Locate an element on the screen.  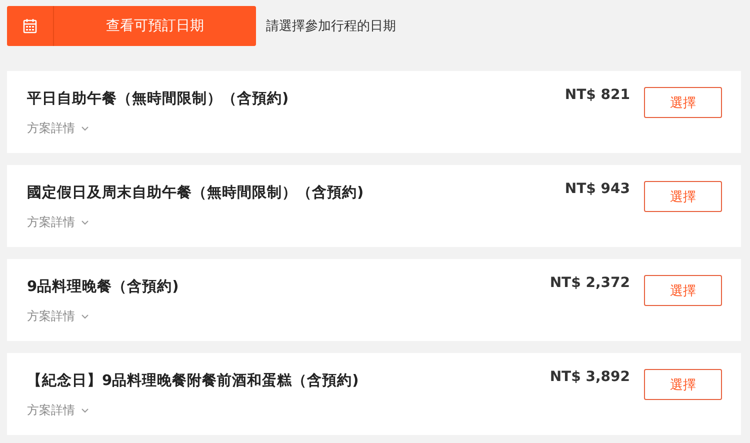
package-price: NT$ 943 is located at coordinates (597, 190).